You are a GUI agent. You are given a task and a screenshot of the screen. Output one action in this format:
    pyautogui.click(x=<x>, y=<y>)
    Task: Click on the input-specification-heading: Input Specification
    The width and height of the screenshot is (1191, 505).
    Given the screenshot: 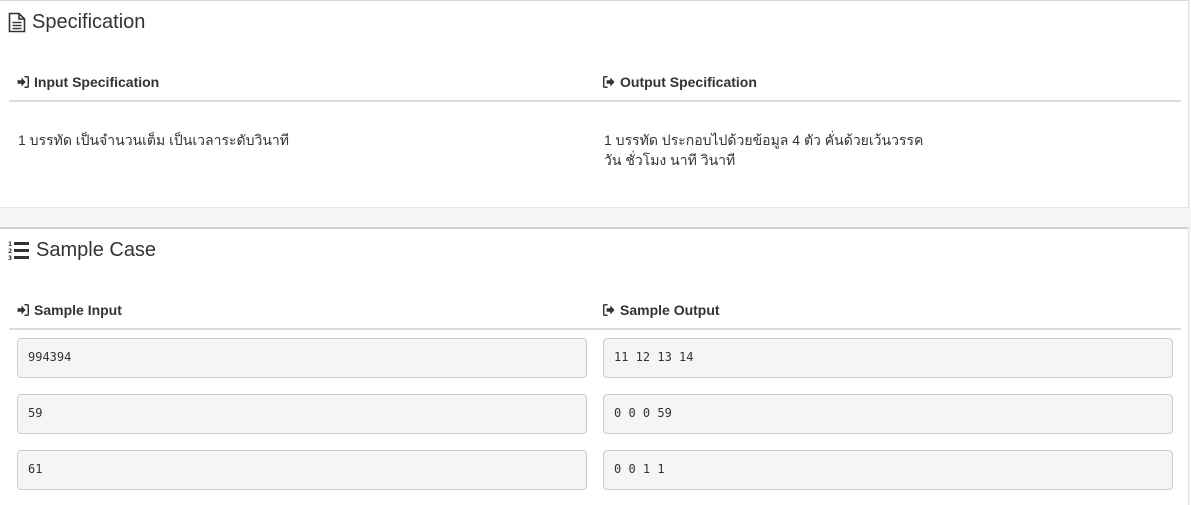 What is the action you would take?
    pyautogui.click(x=88, y=82)
    